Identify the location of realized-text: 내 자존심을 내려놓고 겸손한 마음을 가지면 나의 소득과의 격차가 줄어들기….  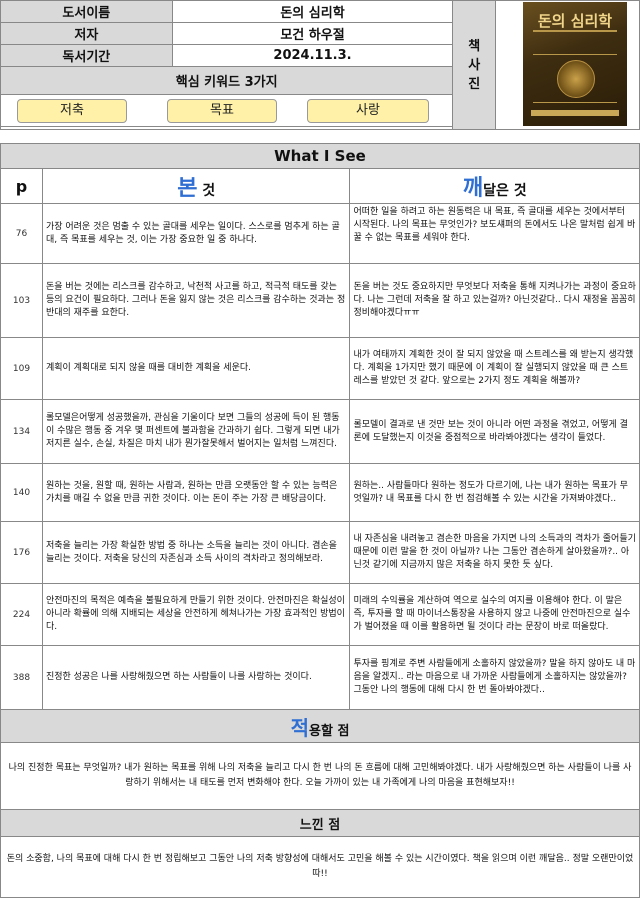
(494, 552).